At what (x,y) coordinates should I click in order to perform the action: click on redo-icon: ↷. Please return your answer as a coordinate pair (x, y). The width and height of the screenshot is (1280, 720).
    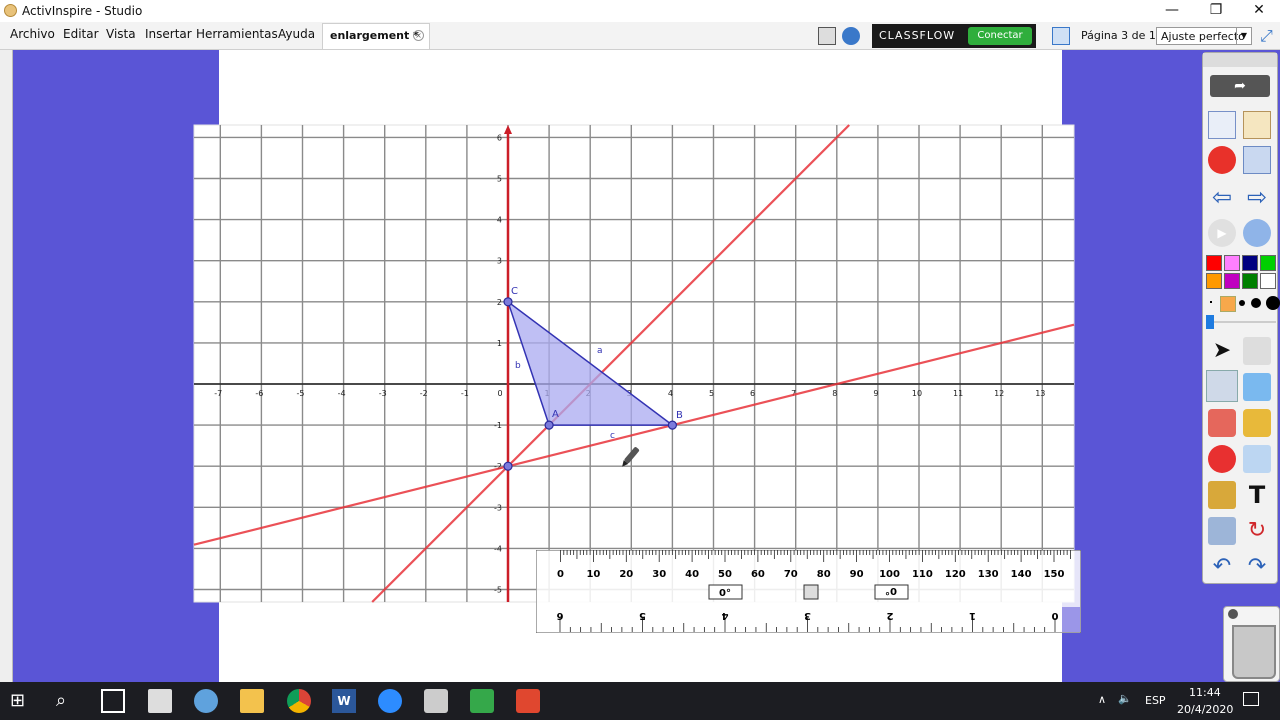
    Looking at the image, I should click on (1257, 567).